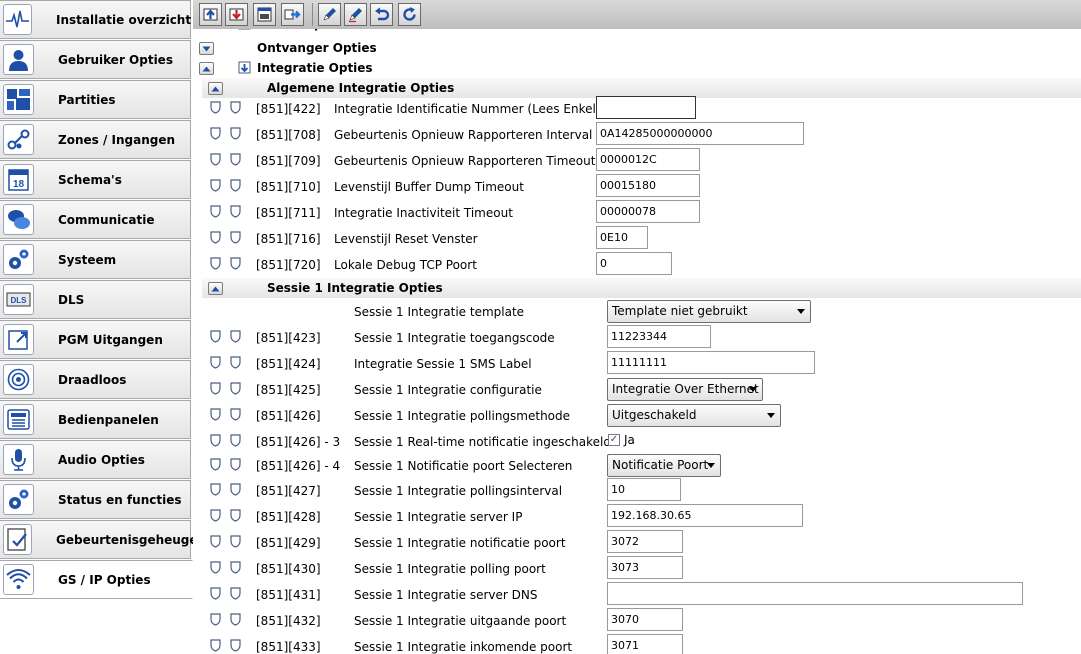  I want to click on setting-input: 3072, so click(645, 541).